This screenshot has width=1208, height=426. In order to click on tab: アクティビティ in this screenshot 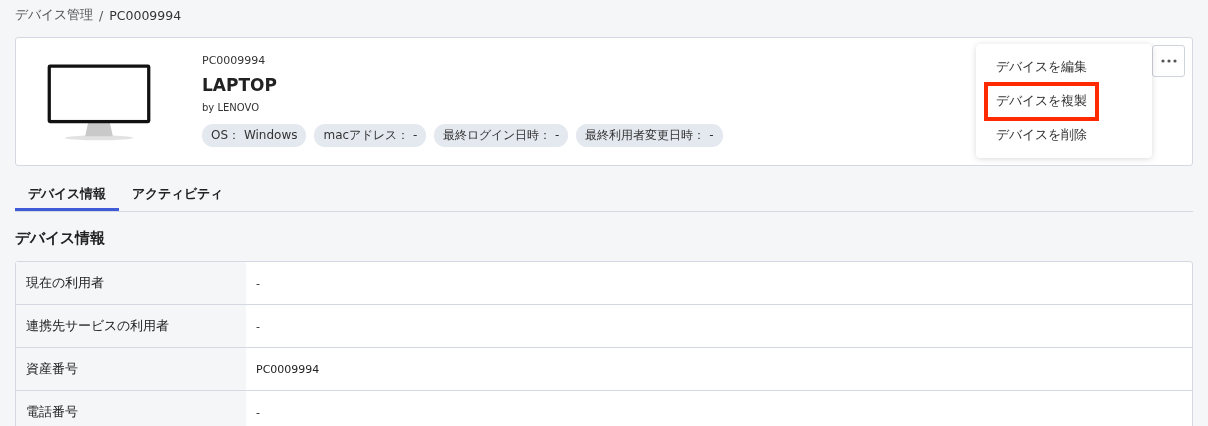, I will do `click(177, 195)`.